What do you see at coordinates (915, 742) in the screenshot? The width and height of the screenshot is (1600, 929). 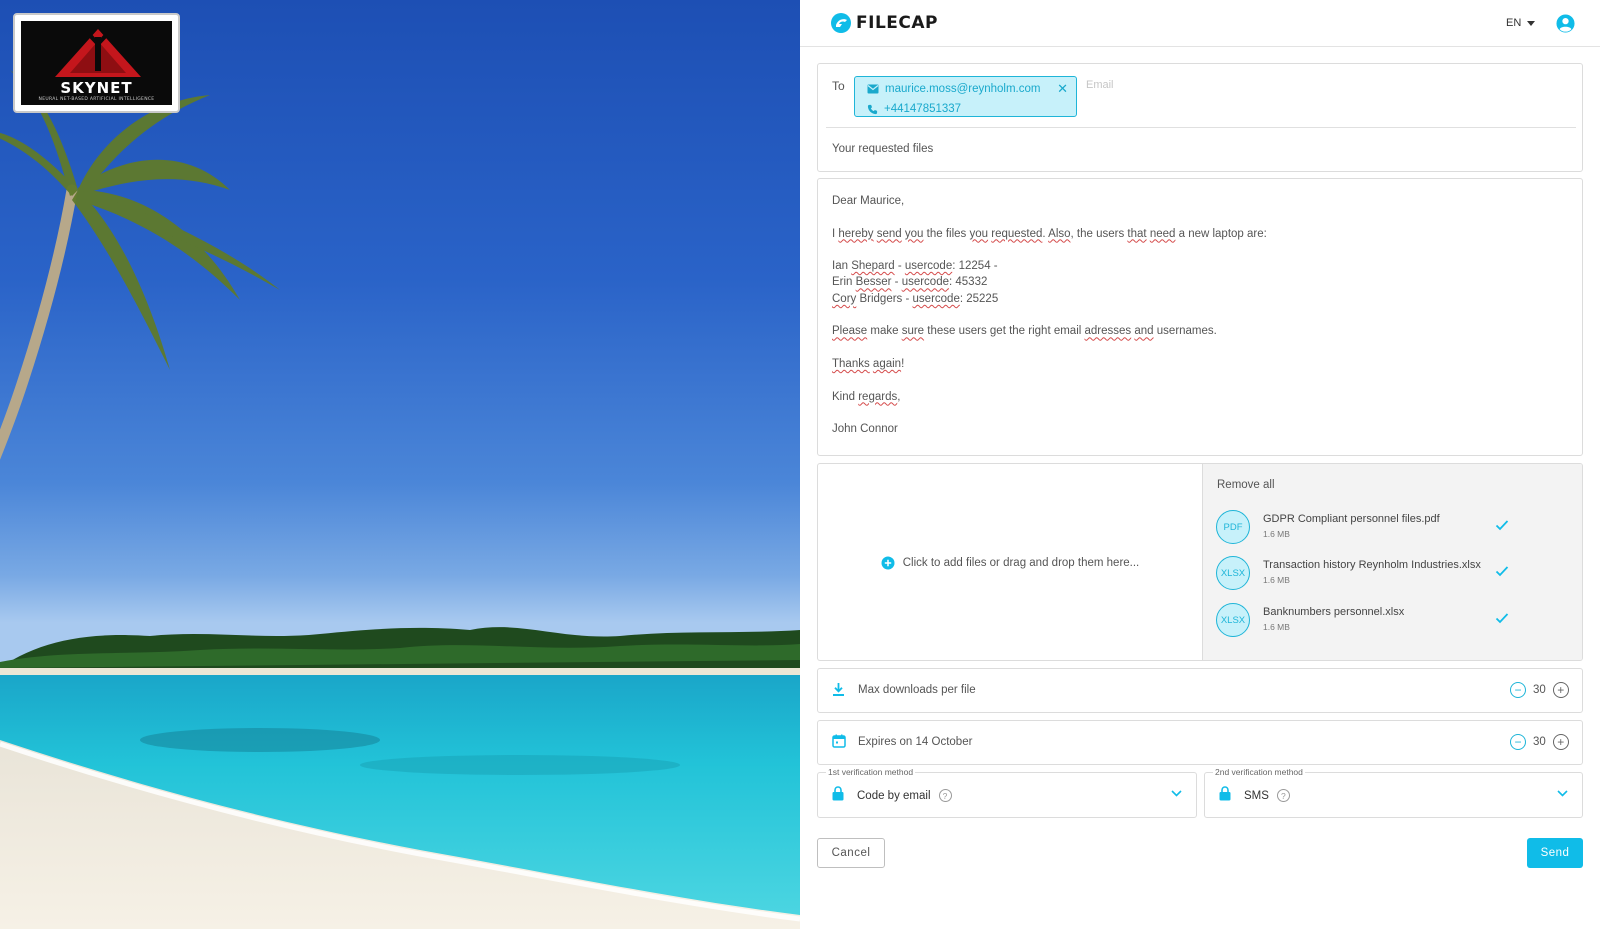 I see `expiry-label: Expires on 14 October` at bounding box center [915, 742].